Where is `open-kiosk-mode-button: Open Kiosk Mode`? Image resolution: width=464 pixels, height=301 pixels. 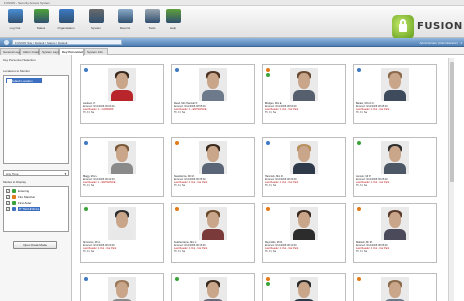
open-kiosk-mode-button: Open Kiosk Mode is located at coordinates (35, 245).